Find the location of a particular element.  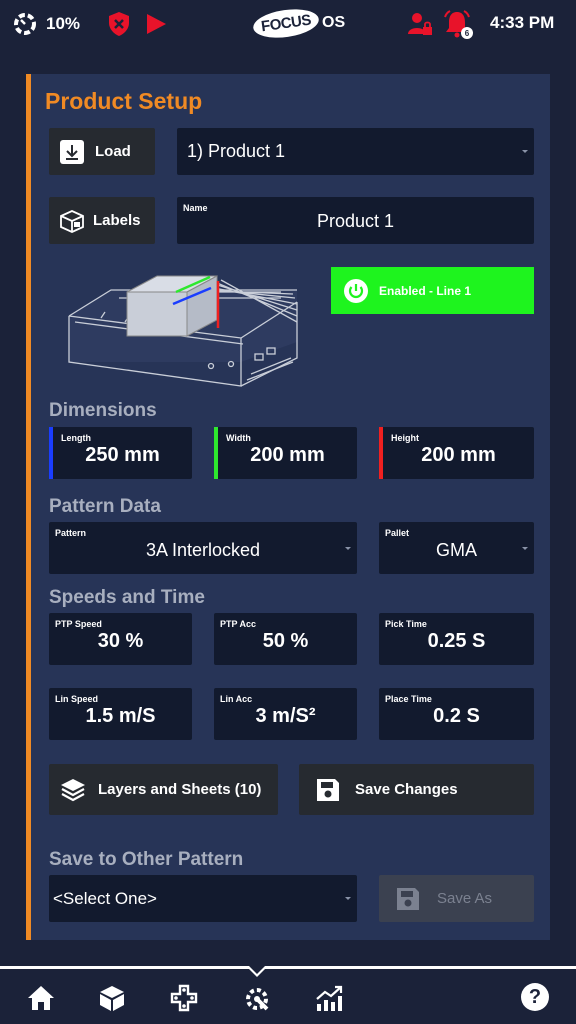

product-select-value: 1) Product 1 is located at coordinates (236, 151).